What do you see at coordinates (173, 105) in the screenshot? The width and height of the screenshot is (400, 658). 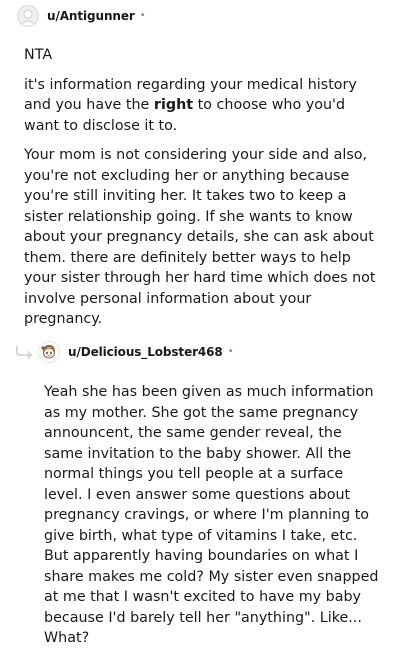 I see `bold-text: right` at bounding box center [173, 105].